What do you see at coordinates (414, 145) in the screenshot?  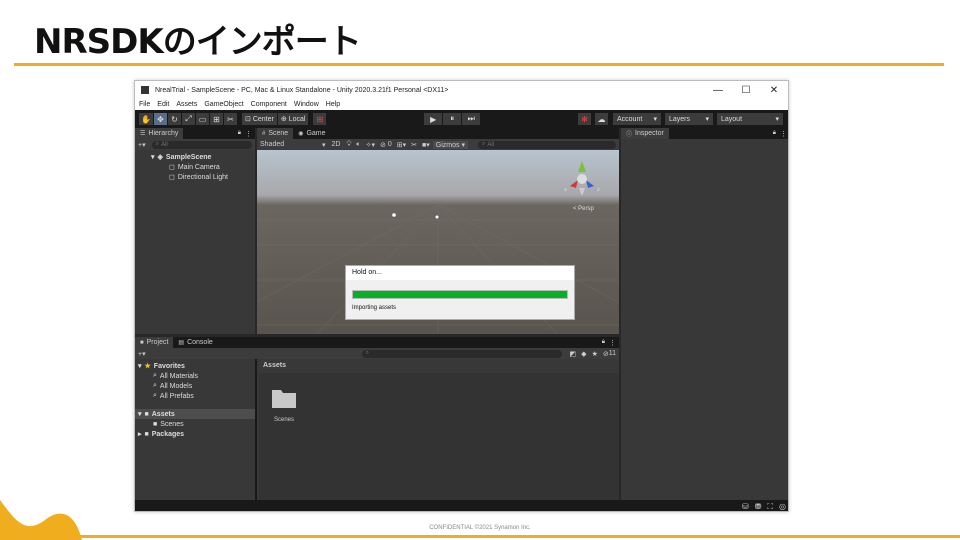 I see `tools-icon: ✂` at bounding box center [414, 145].